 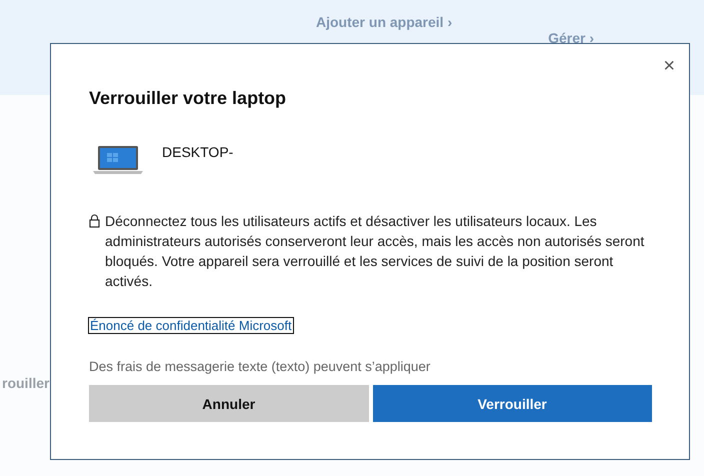 What do you see at coordinates (198, 152) in the screenshot?
I see `device-name: DESKTOP-` at bounding box center [198, 152].